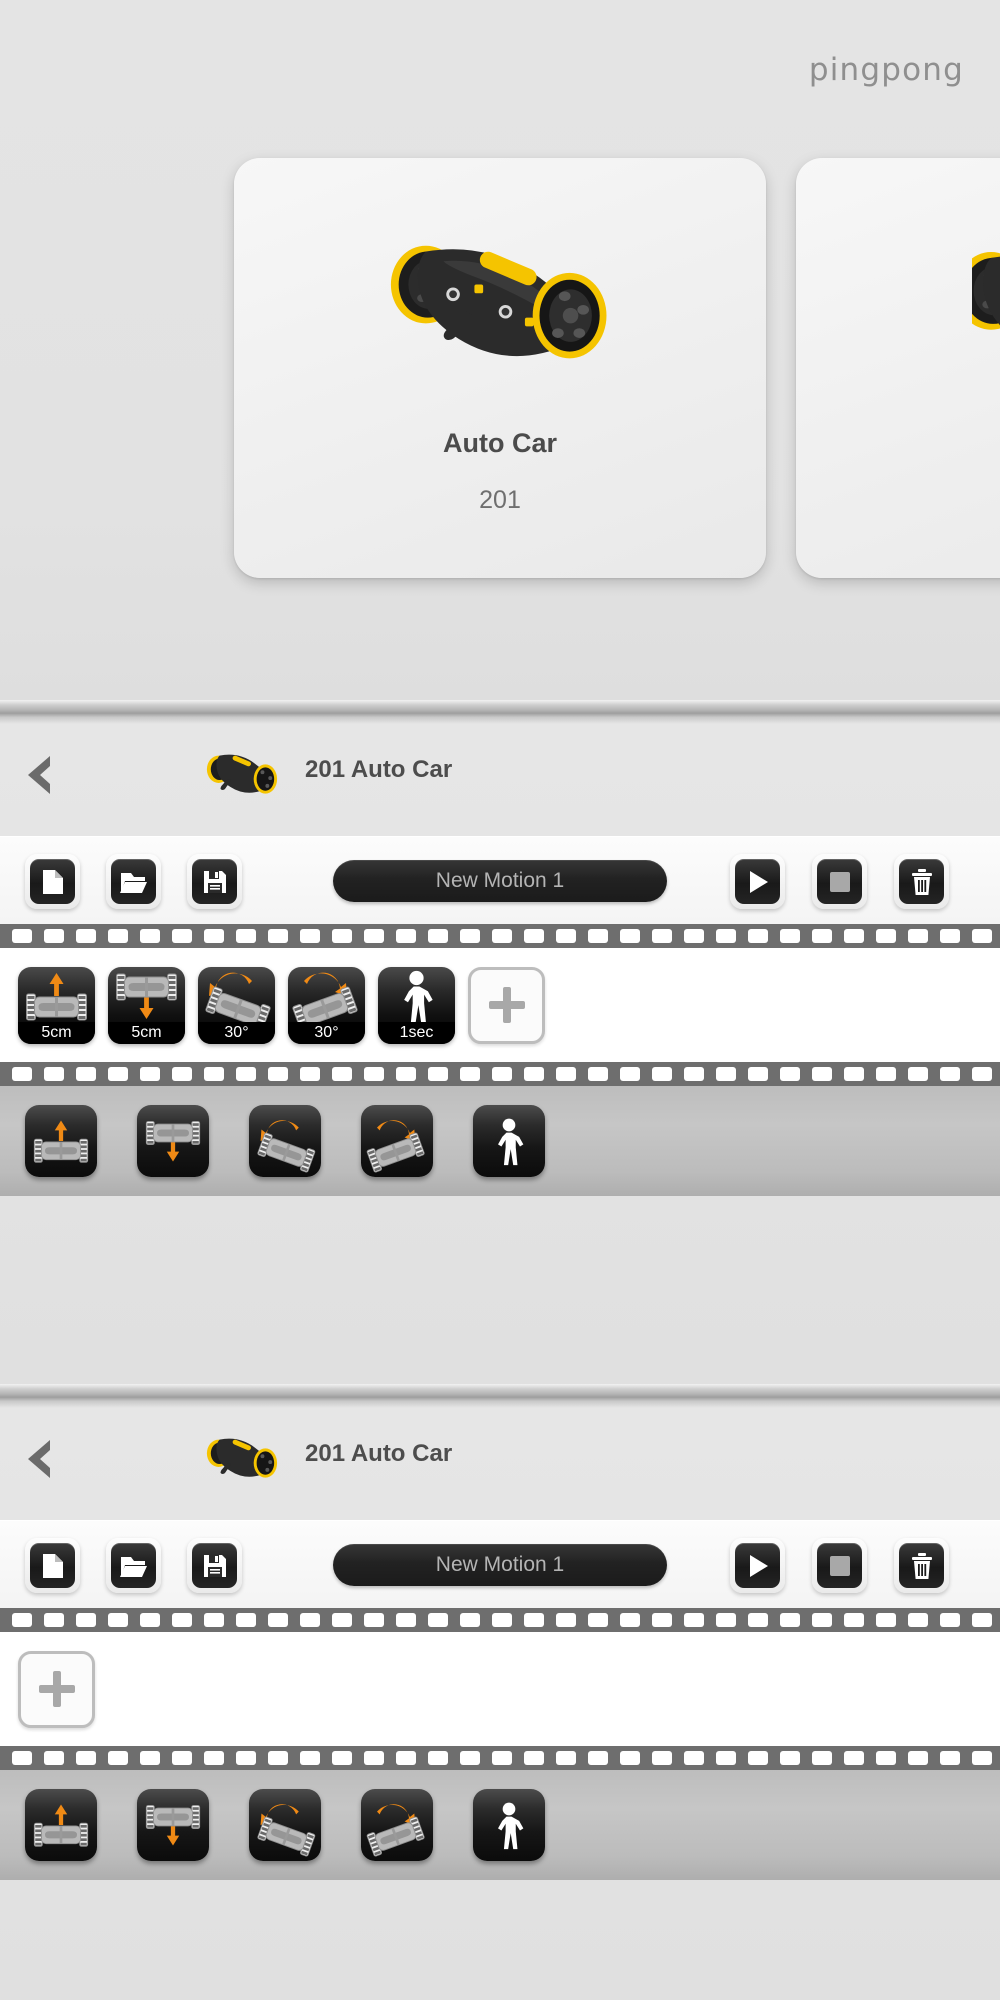 The height and width of the screenshot is (2000, 1000). I want to click on motion-filmstrip, so click(500, 1689).